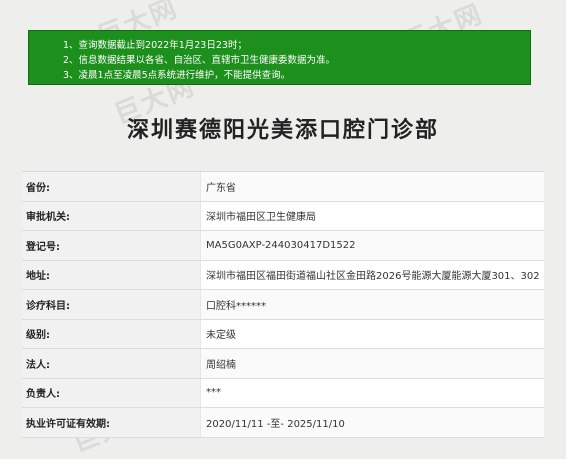  Describe the element at coordinates (111, 245) in the screenshot. I see `row-label: 登记号:` at that location.